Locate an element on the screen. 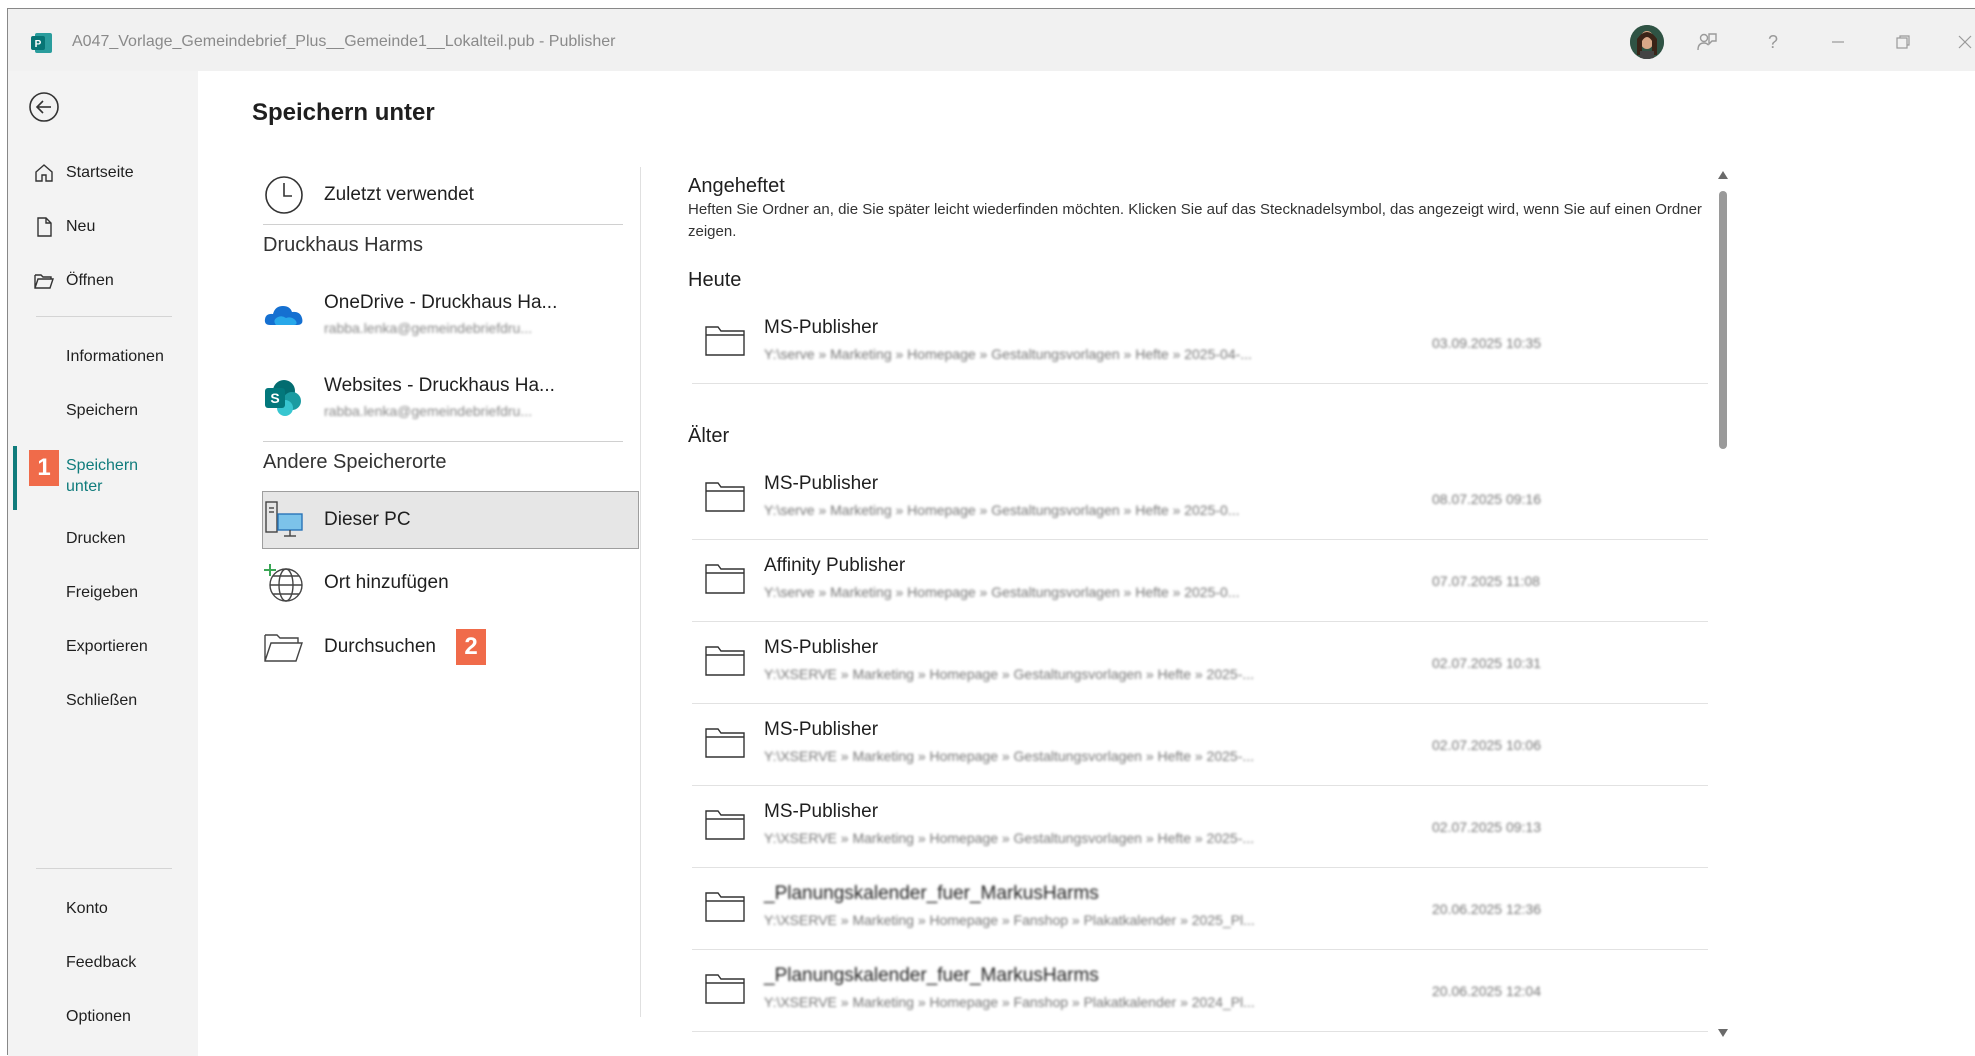  nav-label: Neu is located at coordinates (81, 226).